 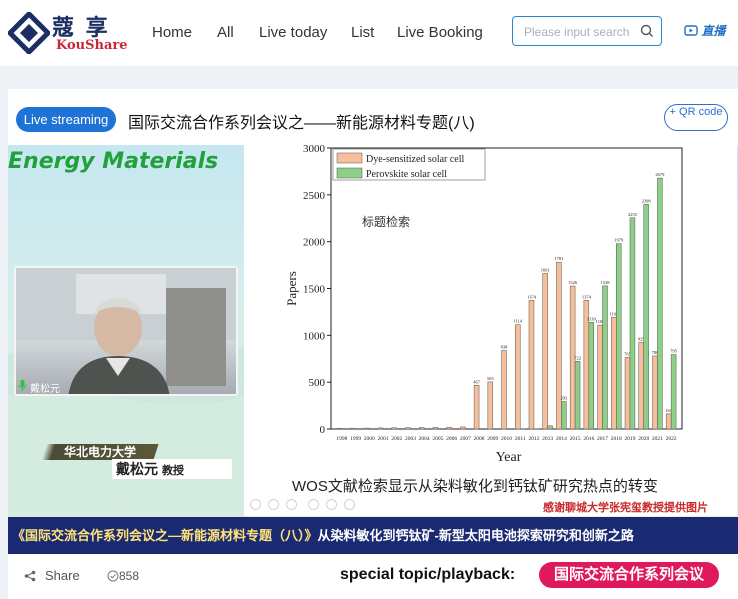 What do you see at coordinates (331, 504) in the screenshot?
I see `slide-control-zoom-in` at bounding box center [331, 504].